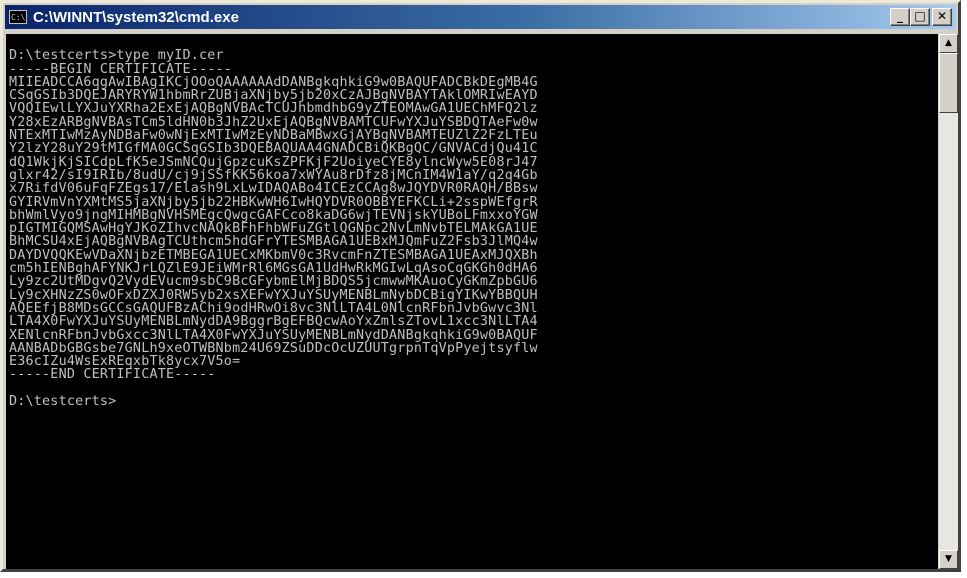  Describe the element at coordinates (948, 301) in the screenshot. I see `vertical-scrollbar: ▲ ▼` at that location.